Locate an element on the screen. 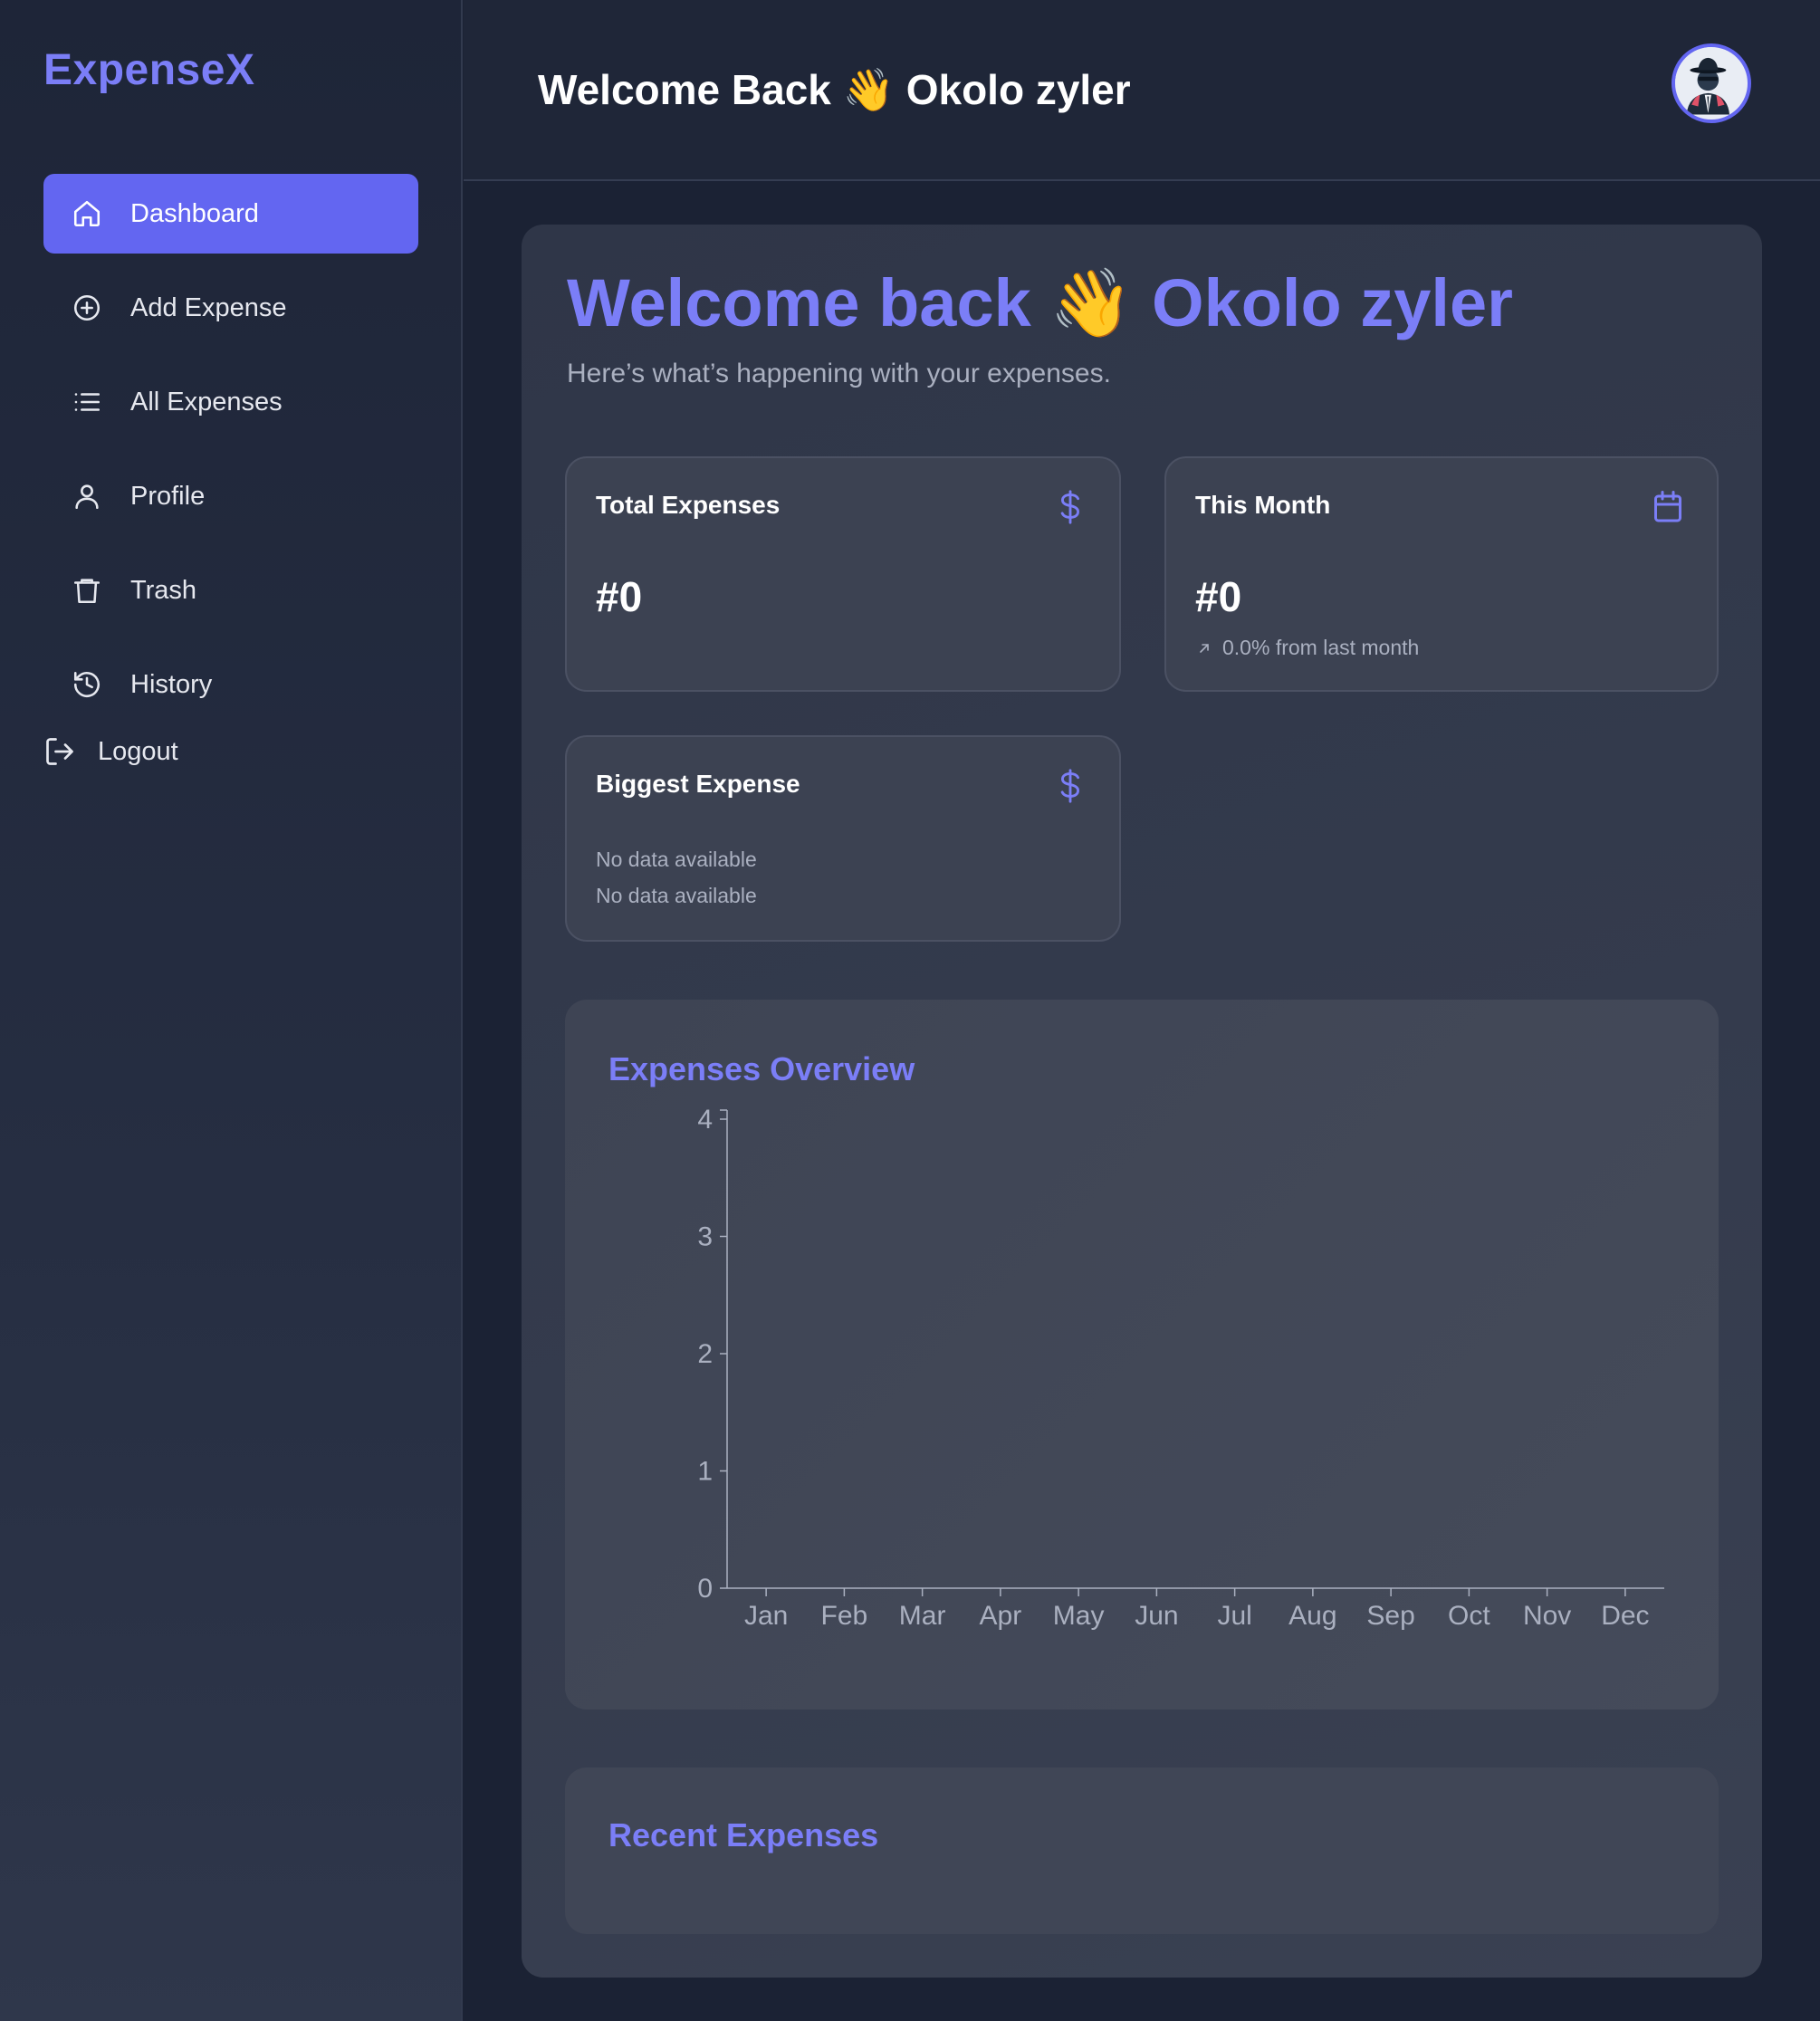  sidebar-item-all-expenses: All Expenses is located at coordinates (230, 402).